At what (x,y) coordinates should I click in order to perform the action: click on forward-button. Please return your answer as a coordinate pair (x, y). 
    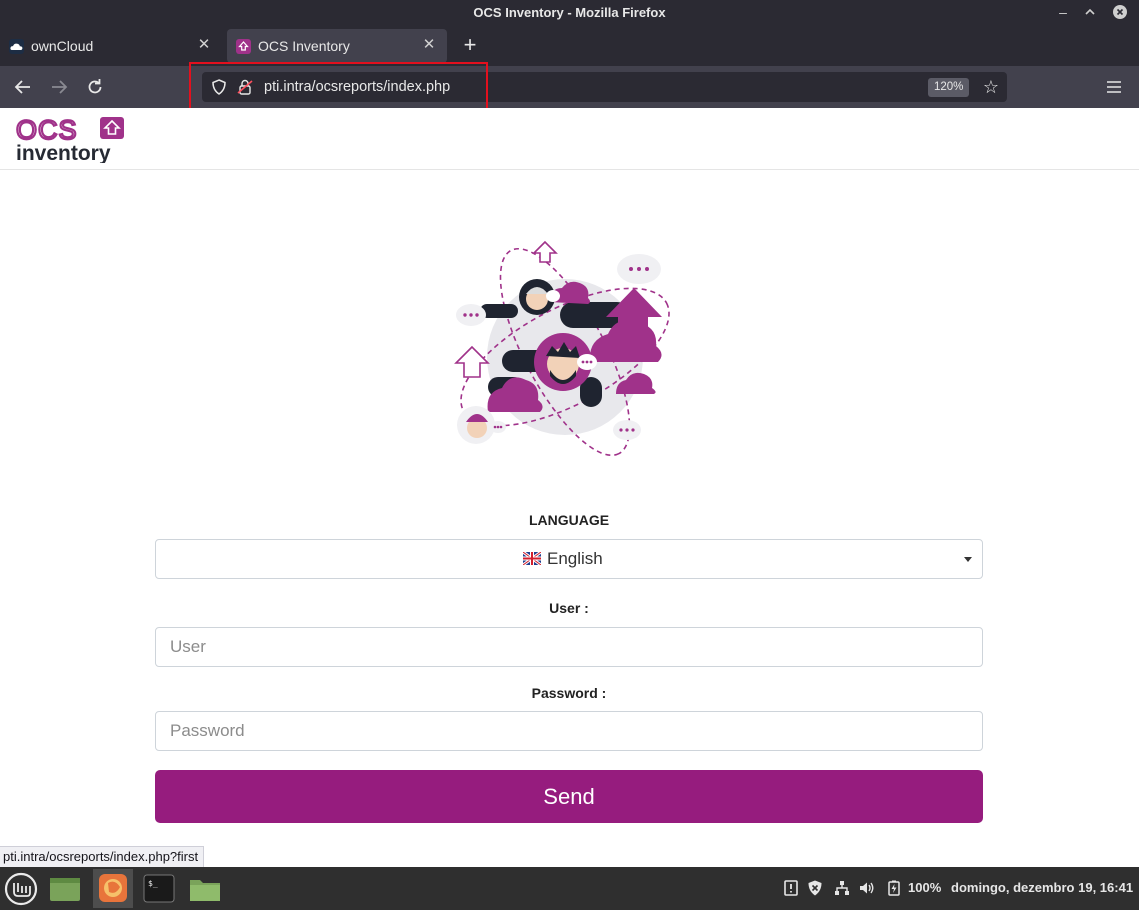
    Looking at the image, I should click on (59, 87).